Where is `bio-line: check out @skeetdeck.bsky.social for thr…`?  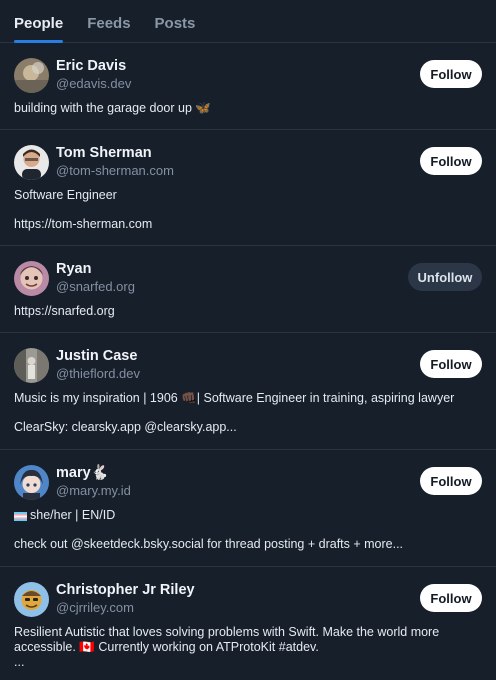 bio-line: check out @skeetdeck.bsky.social for thr… is located at coordinates (209, 544).